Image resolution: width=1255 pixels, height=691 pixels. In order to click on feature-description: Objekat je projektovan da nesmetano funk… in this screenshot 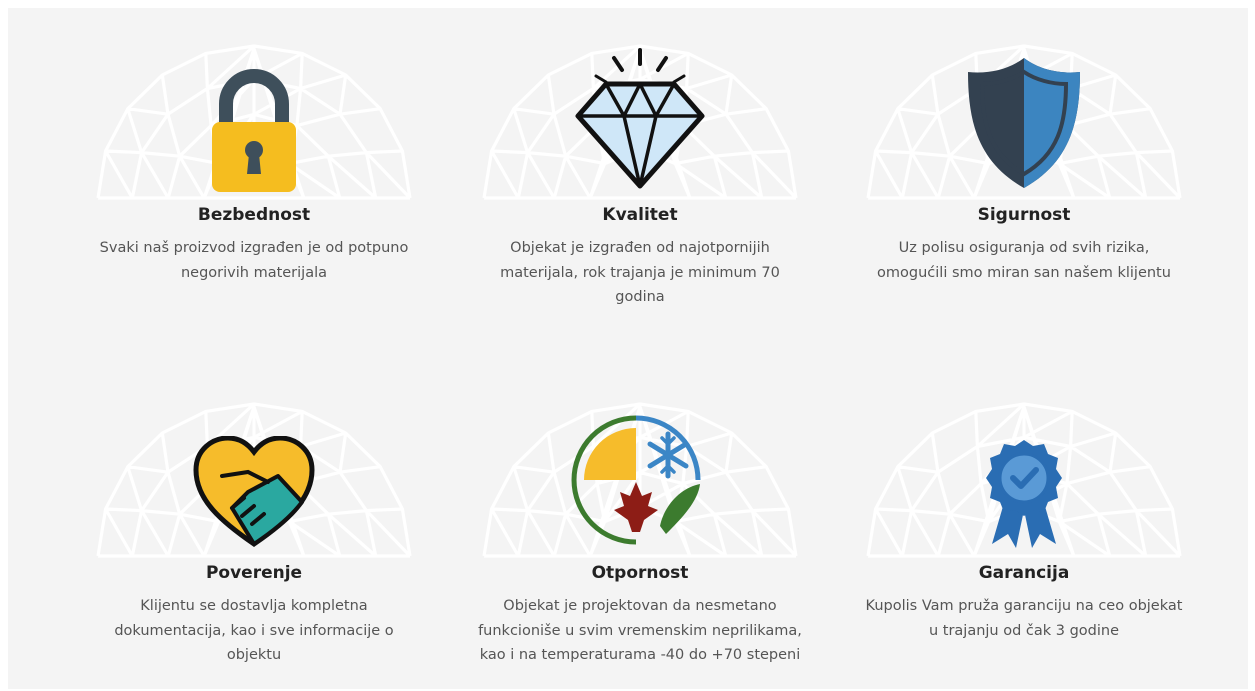, I will do `click(640, 630)`.